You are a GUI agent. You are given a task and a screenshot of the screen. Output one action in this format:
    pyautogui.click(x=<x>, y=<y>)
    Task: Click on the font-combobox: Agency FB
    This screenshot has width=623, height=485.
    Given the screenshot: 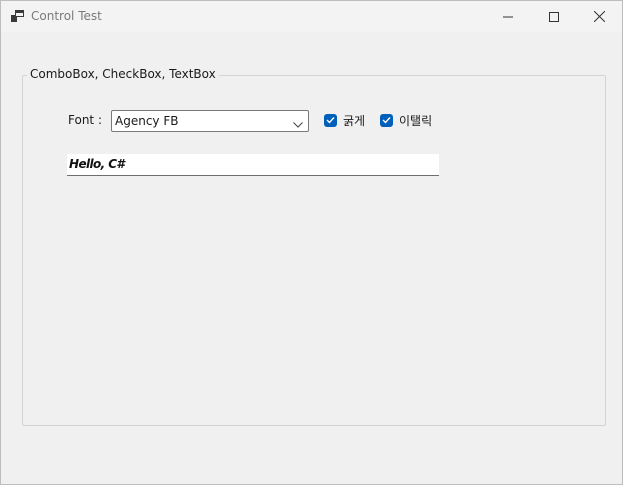 What is the action you would take?
    pyautogui.click(x=210, y=121)
    